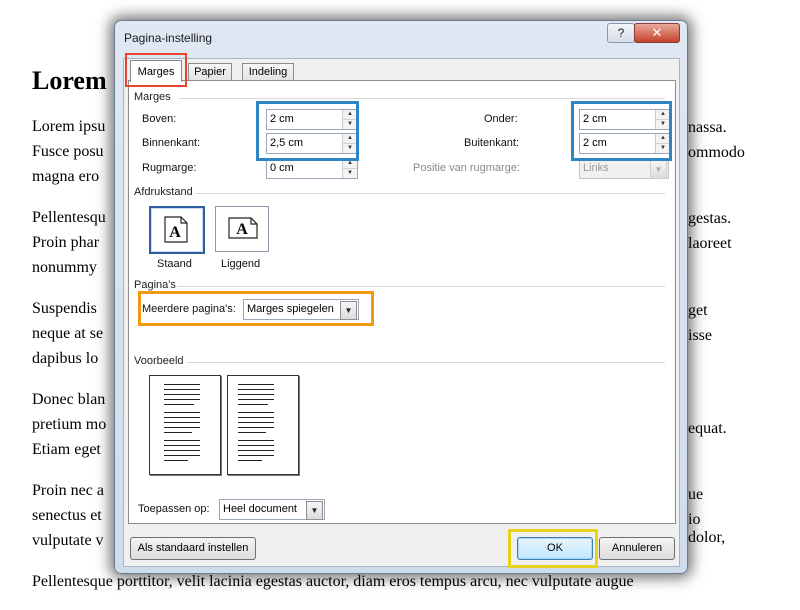 The width and height of the screenshot is (800, 610). I want to click on tab-indeling: Indeling, so click(268, 72).